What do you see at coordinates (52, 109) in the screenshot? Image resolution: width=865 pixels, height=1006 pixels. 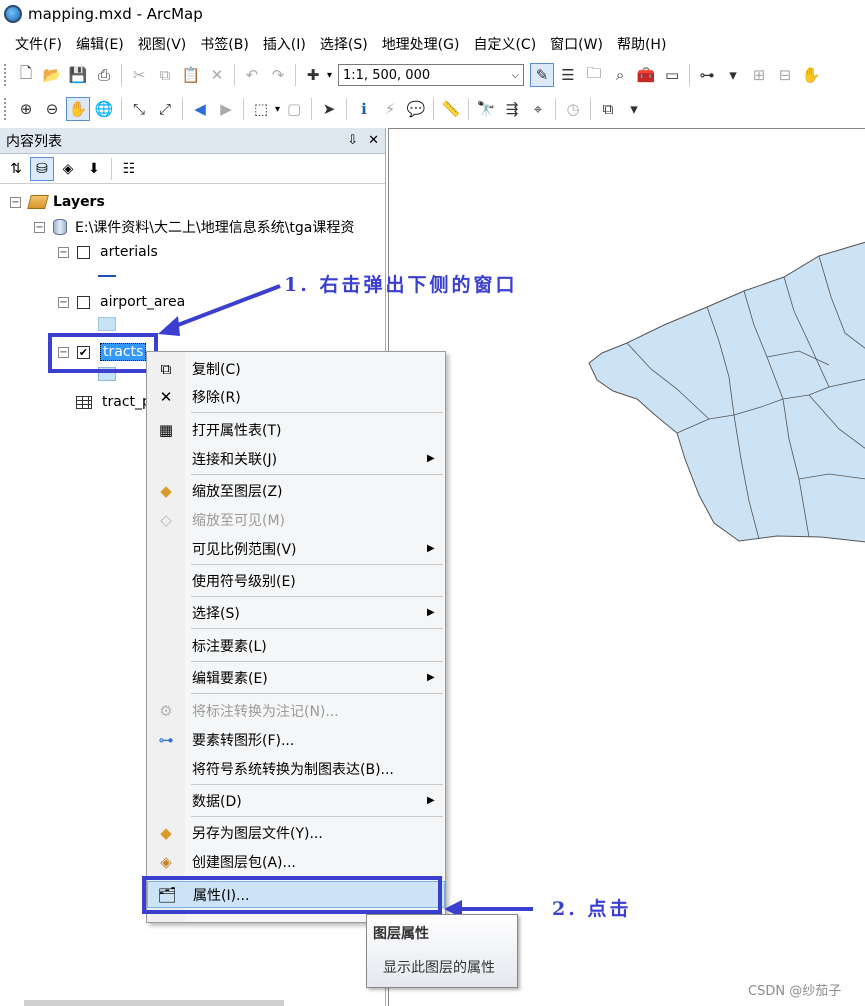 I see `zoom-out-icon: ⊖` at bounding box center [52, 109].